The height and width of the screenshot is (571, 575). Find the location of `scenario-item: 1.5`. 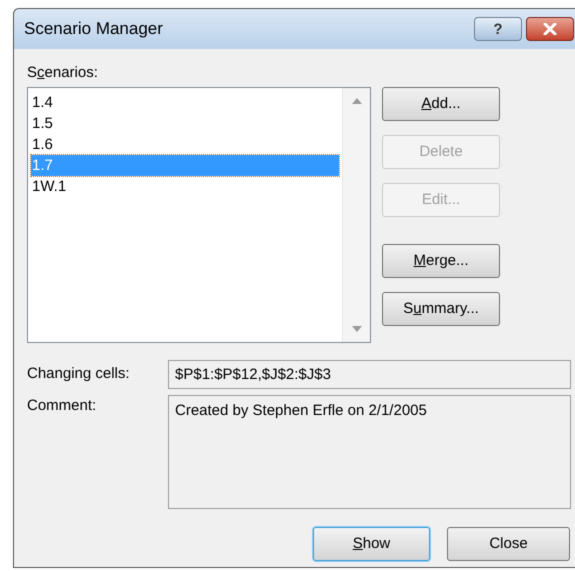

scenario-item: 1.5 is located at coordinates (185, 123).